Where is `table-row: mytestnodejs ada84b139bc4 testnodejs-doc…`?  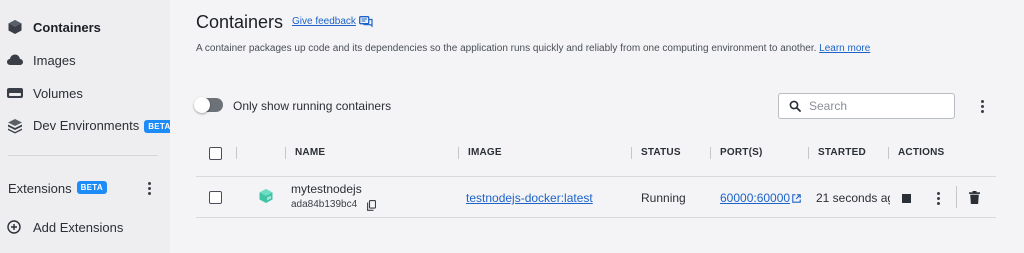 table-row: mytestnodejs ada84b139bc4 testnodejs-doc… is located at coordinates (596, 197).